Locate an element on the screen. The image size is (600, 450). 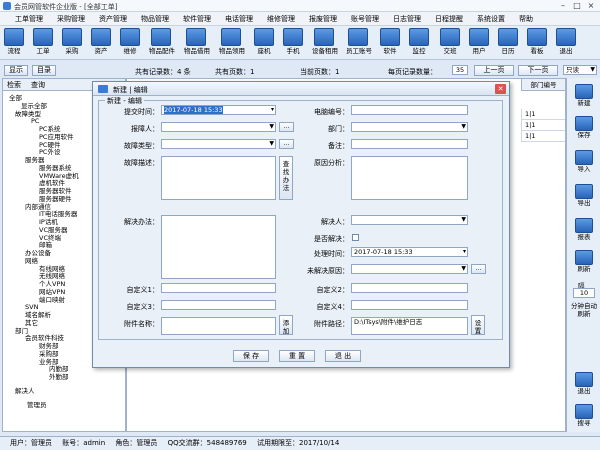
fault-desc-label: 故障描述： is located at coordinates (141, 163).